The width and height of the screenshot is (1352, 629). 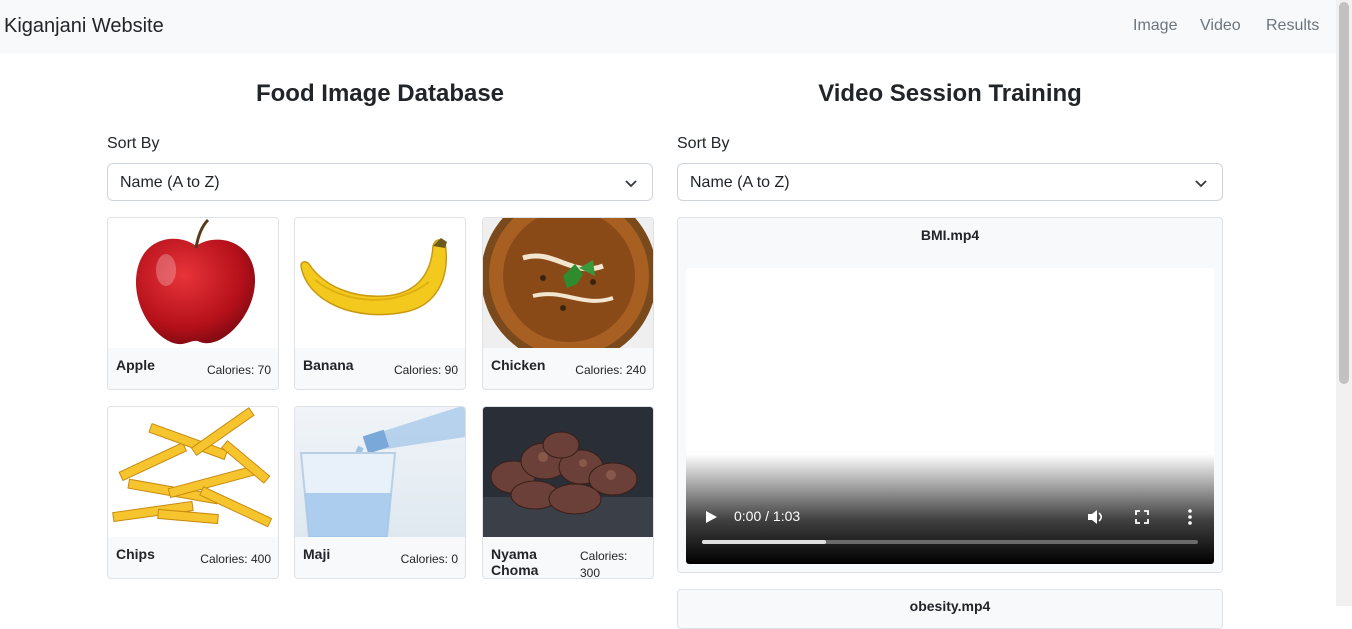 What do you see at coordinates (425, 370) in the screenshot?
I see `food-calories: Calories: 90` at bounding box center [425, 370].